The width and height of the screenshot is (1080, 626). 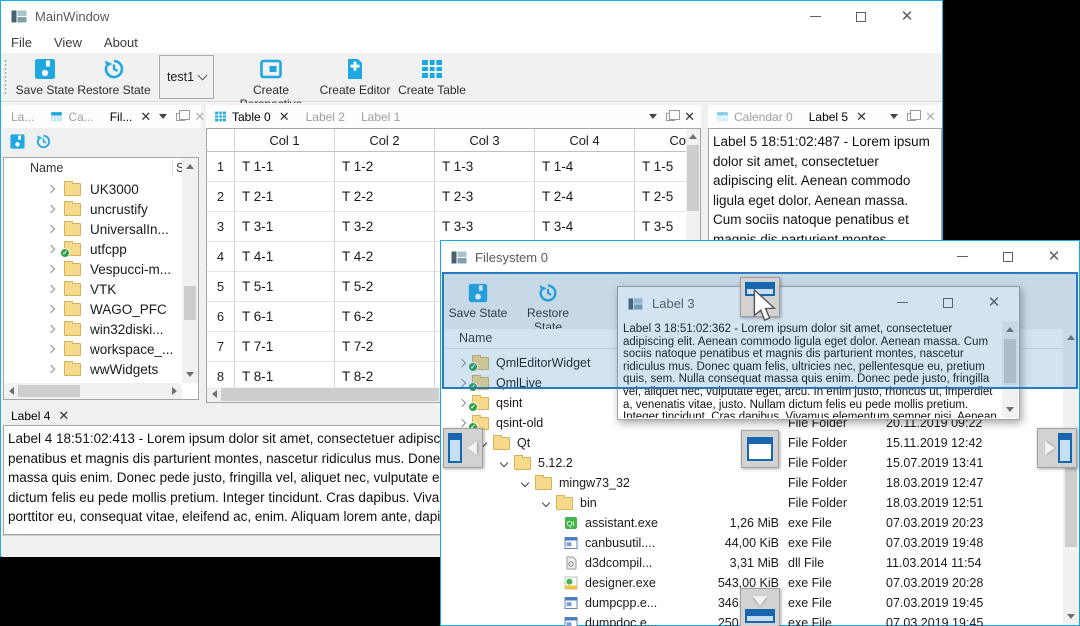 What do you see at coordinates (752, 483) in the screenshot?
I see `fs-tree-item: mingw73_32 File Folder 18.03.2019 12:47` at bounding box center [752, 483].